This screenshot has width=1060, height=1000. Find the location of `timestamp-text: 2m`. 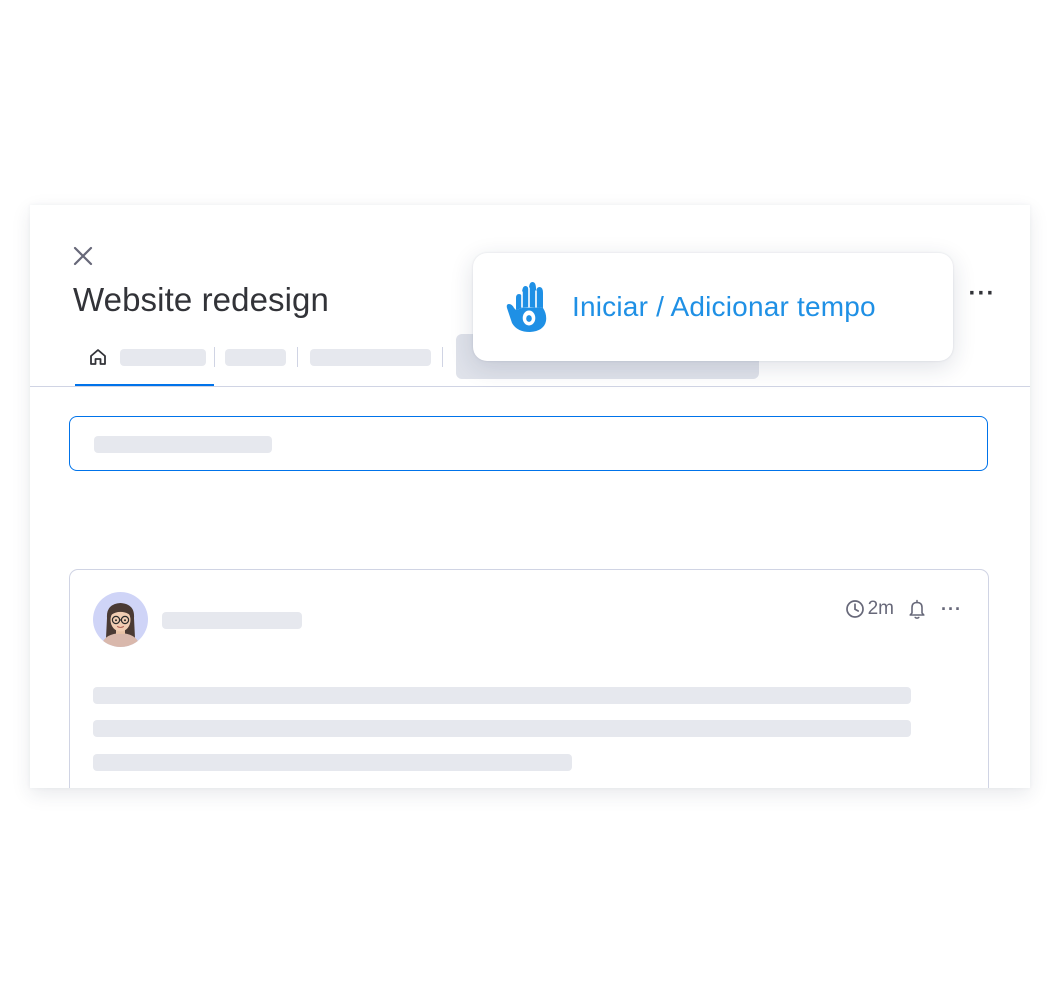

timestamp-text: 2m is located at coordinates (881, 608).